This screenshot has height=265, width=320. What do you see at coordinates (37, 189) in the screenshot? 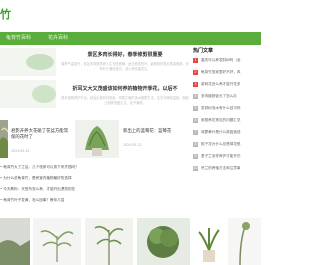
I see `list-item: • 今天教你：天堂鸟怎么养，才能开出漂亮的花` at bounding box center [37, 189].